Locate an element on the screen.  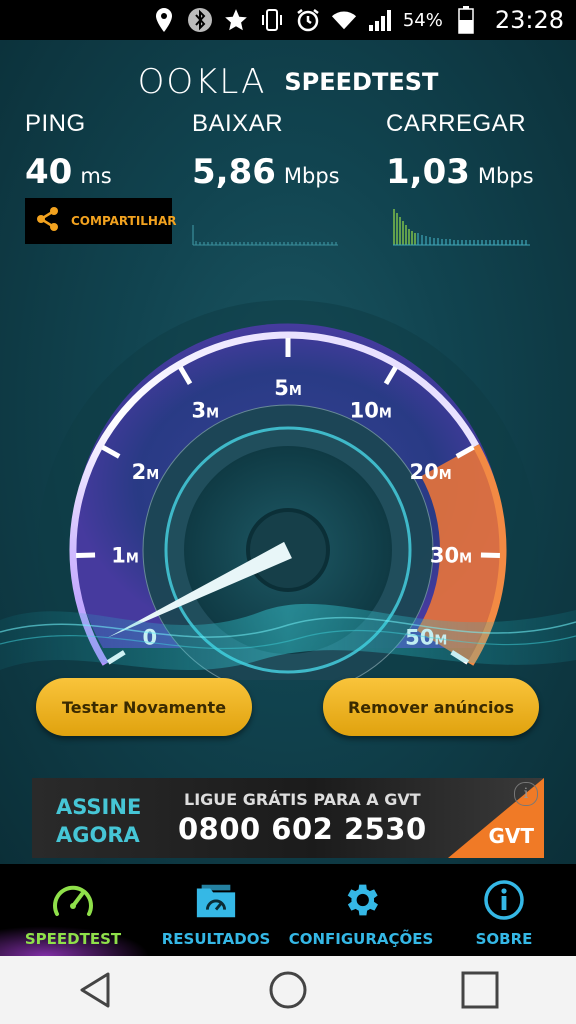
share-button: COMPARTILHAR is located at coordinates (101, 221).